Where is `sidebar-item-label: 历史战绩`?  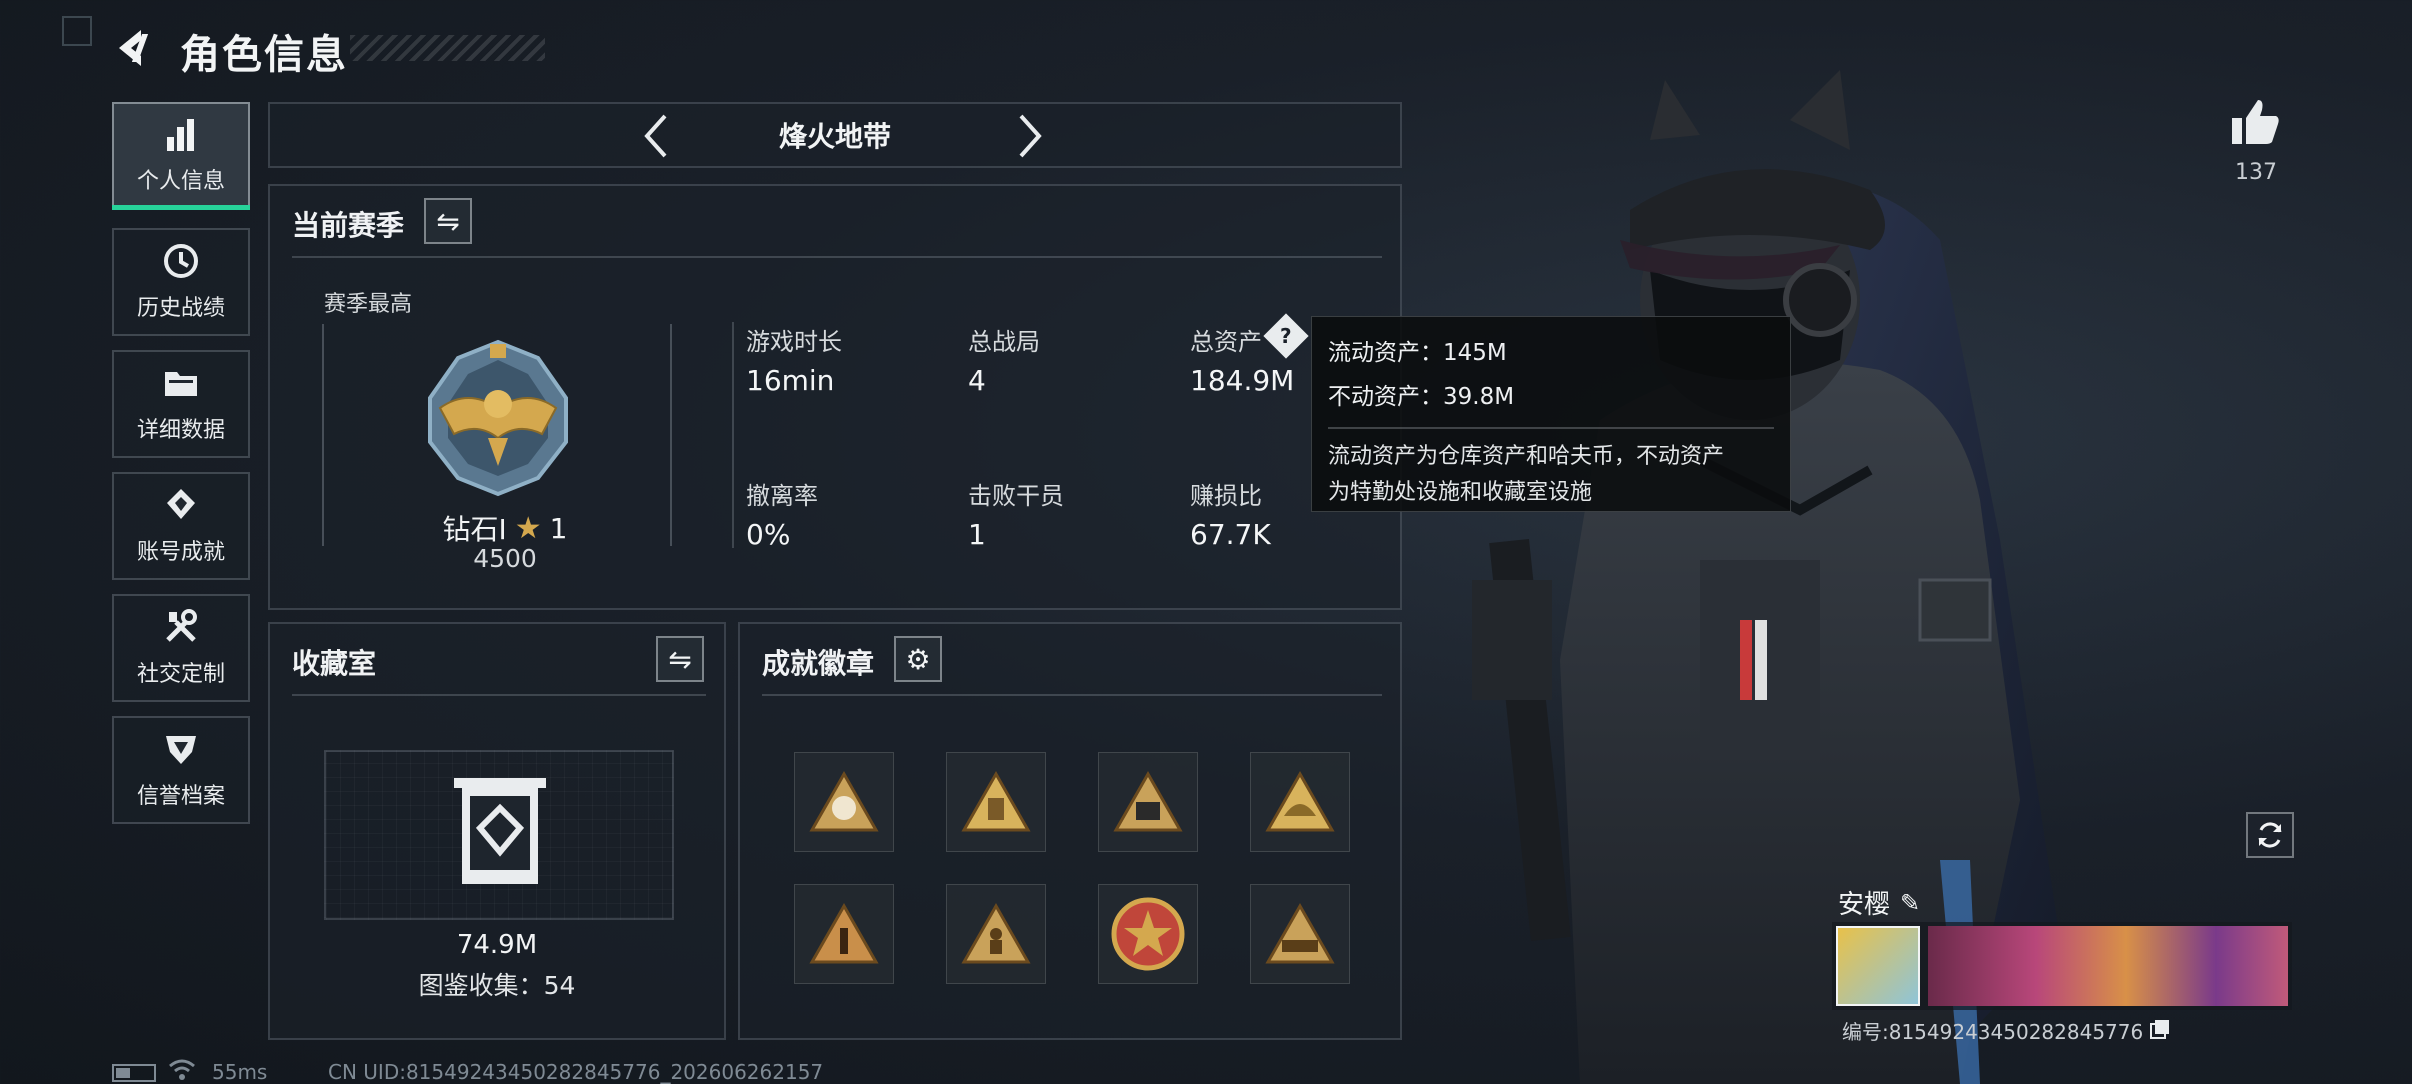 sidebar-item-label: 历史战绩 is located at coordinates (180, 308).